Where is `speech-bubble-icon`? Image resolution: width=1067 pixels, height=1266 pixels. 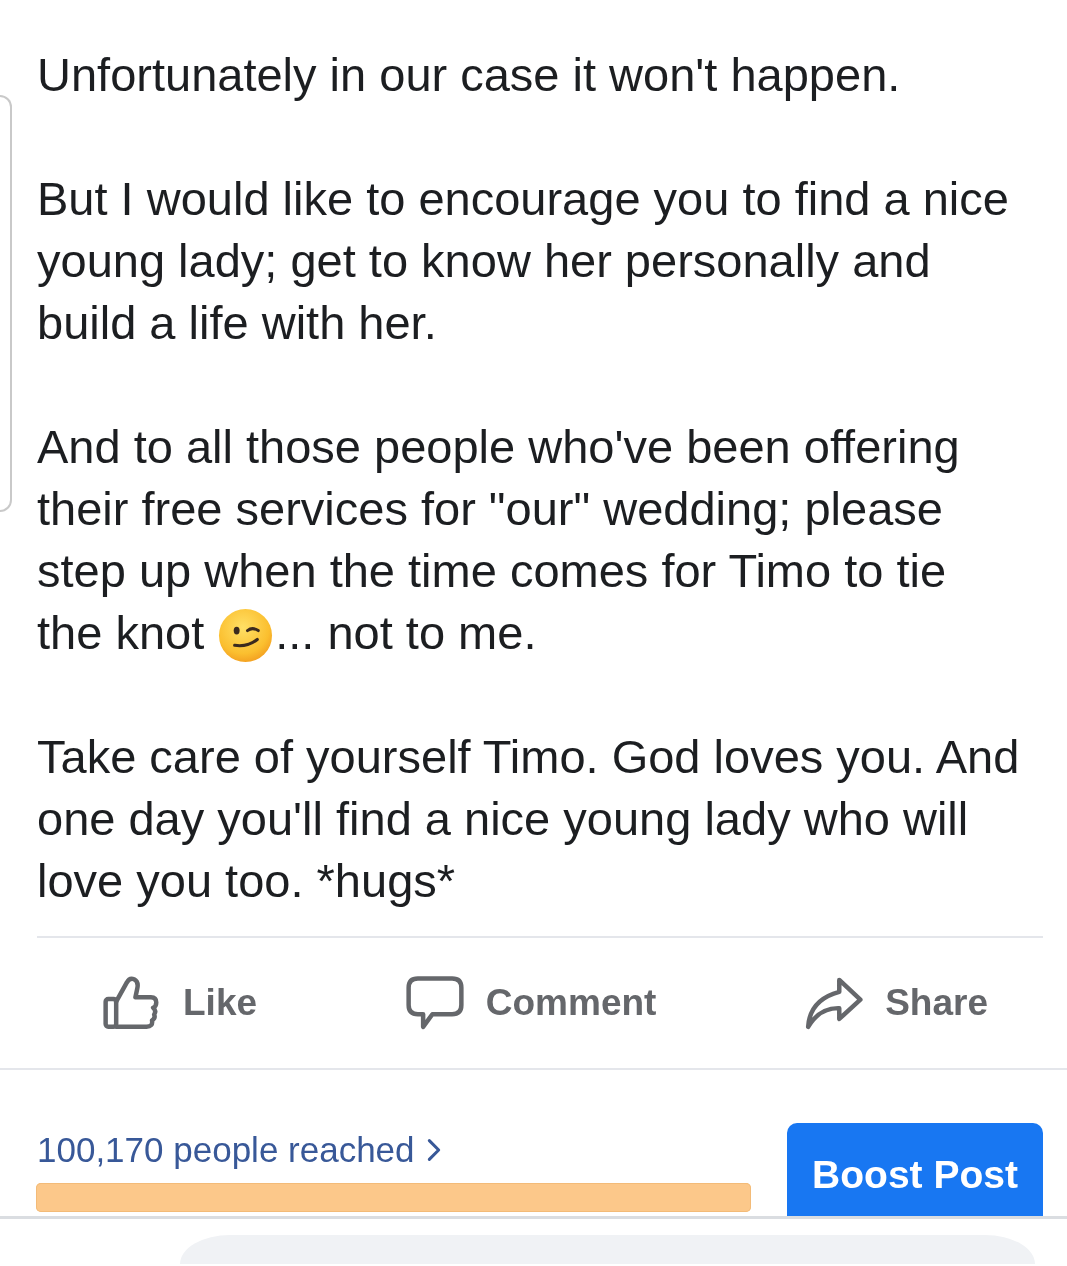 speech-bubble-icon is located at coordinates (434, 1003).